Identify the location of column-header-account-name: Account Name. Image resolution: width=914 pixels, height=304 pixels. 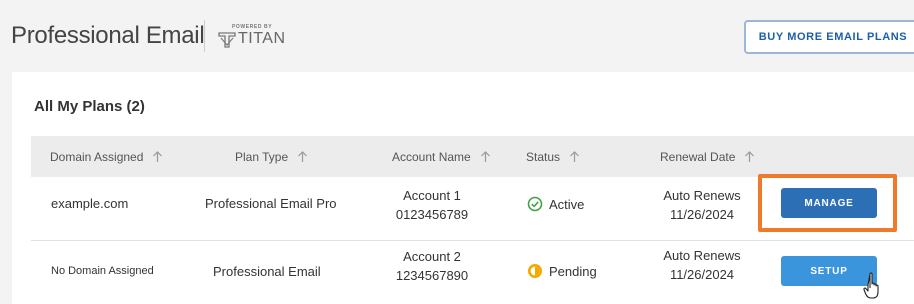
(441, 156).